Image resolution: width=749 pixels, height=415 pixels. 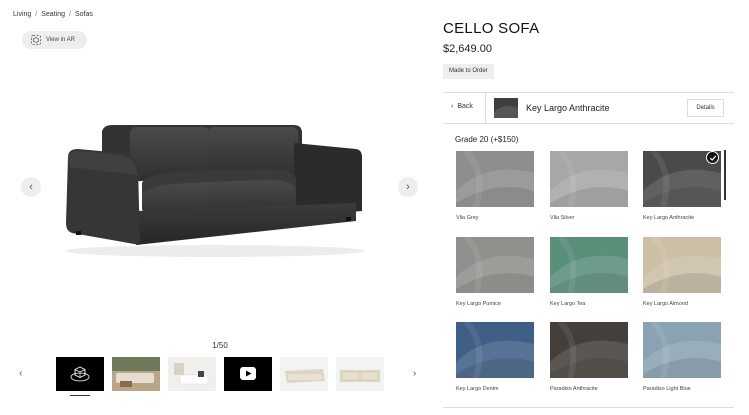 I want to click on breadcrumb: Living / Seating / Sofas, so click(x=53, y=14).